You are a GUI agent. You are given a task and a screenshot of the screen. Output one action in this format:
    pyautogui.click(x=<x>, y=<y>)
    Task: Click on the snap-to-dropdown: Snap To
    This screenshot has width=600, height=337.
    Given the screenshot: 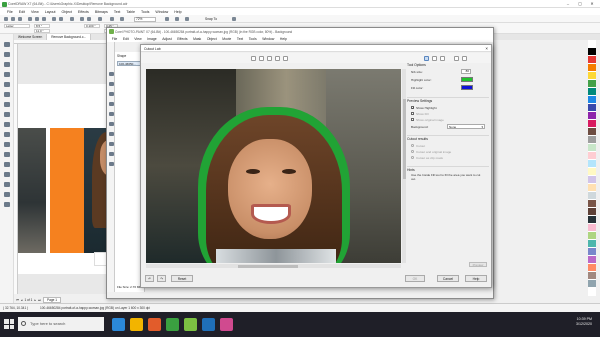 What is the action you would take?
    pyautogui.click(x=211, y=19)
    